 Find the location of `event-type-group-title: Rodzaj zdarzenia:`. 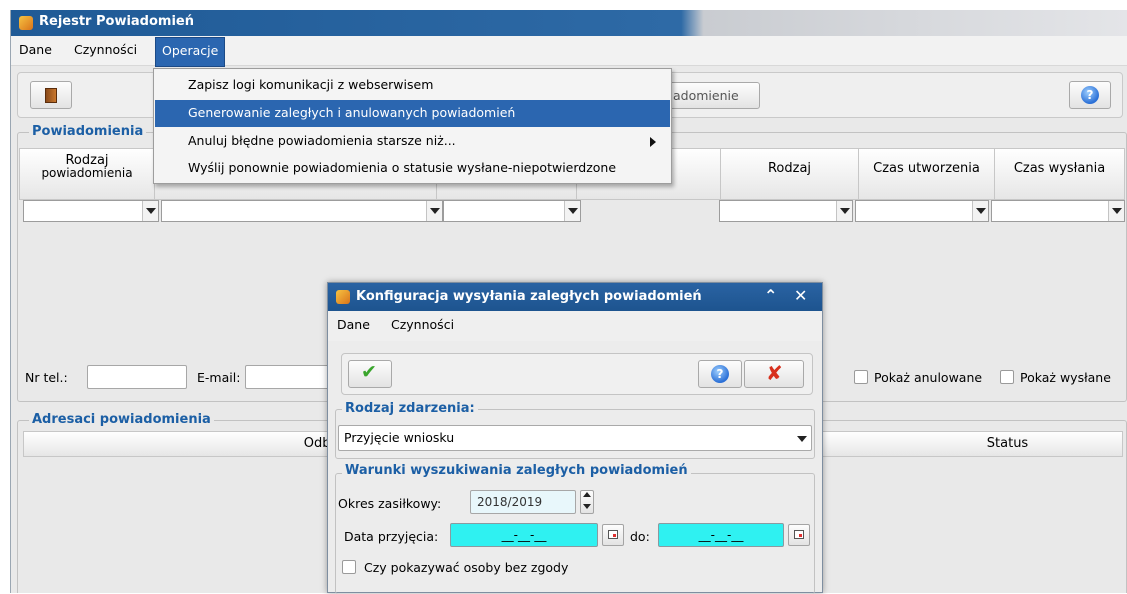

event-type-group-title: Rodzaj zdarzenia: is located at coordinates (410, 408).